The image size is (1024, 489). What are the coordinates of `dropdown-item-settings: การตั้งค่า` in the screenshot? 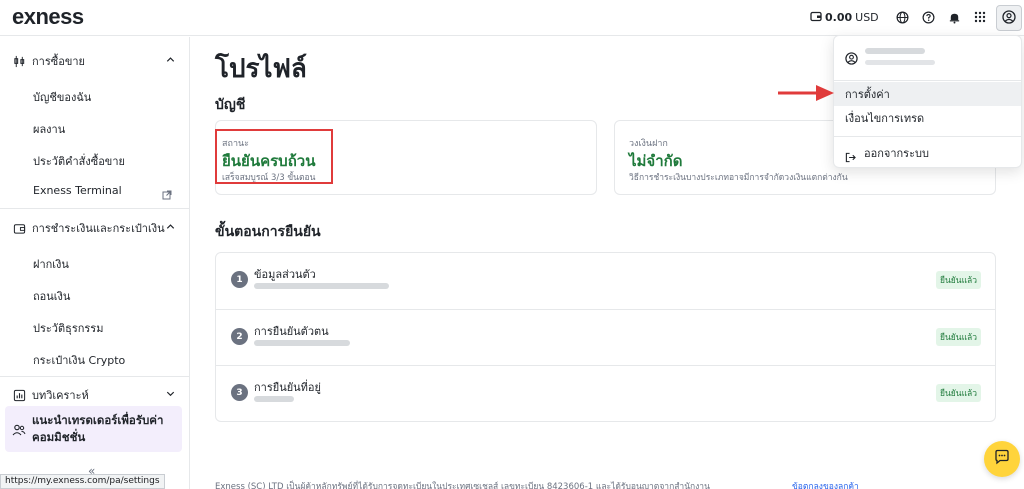 It's located at (927, 94).